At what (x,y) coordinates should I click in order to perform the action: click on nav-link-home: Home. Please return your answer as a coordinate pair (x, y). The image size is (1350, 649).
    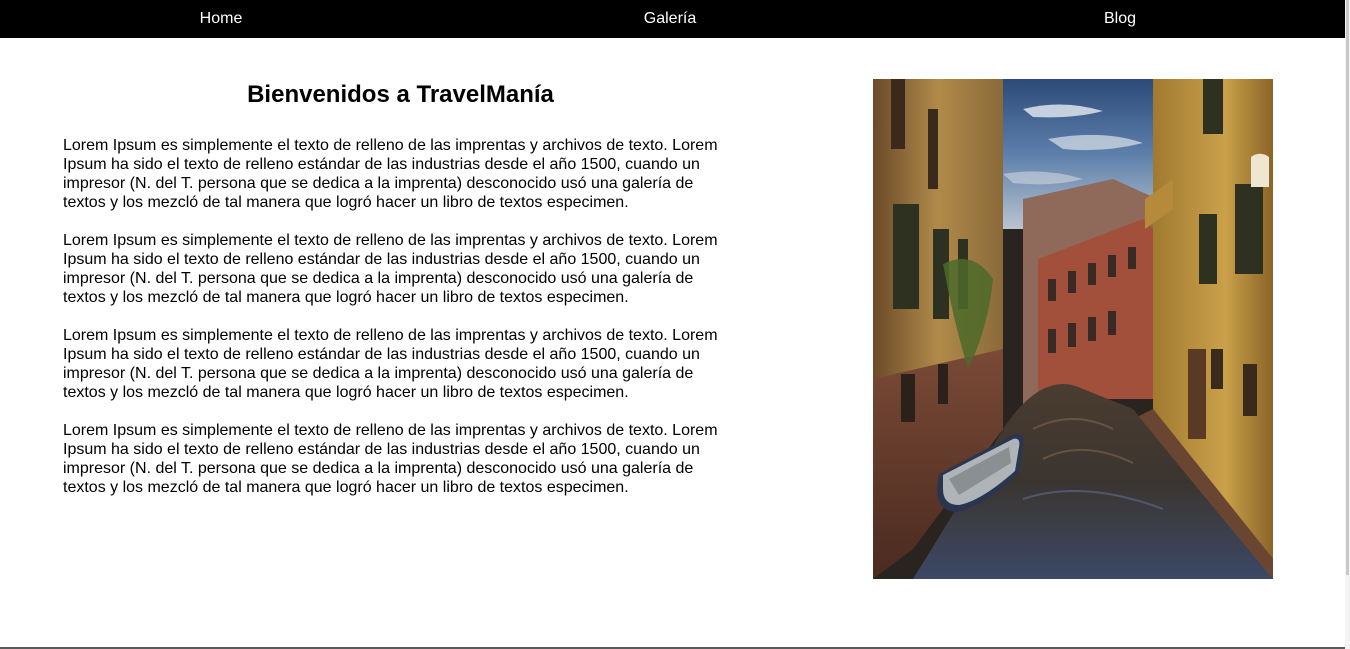
    Looking at the image, I should click on (221, 19).